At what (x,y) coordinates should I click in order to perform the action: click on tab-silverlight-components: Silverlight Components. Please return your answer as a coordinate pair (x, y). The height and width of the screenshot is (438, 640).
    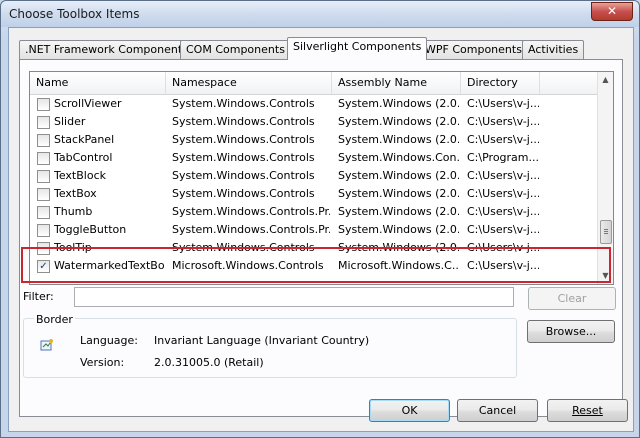
    Looking at the image, I should click on (357, 48).